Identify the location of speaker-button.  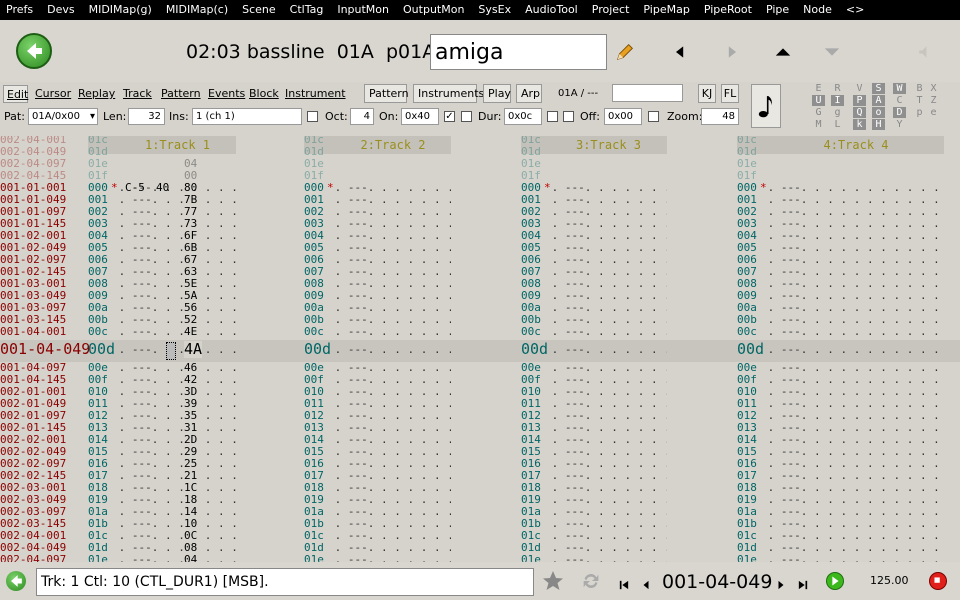
(924, 52).